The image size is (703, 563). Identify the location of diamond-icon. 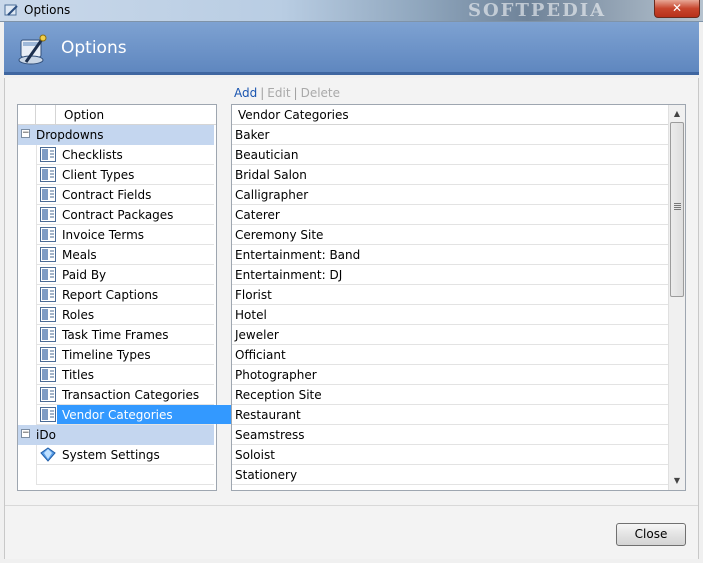
(48, 454).